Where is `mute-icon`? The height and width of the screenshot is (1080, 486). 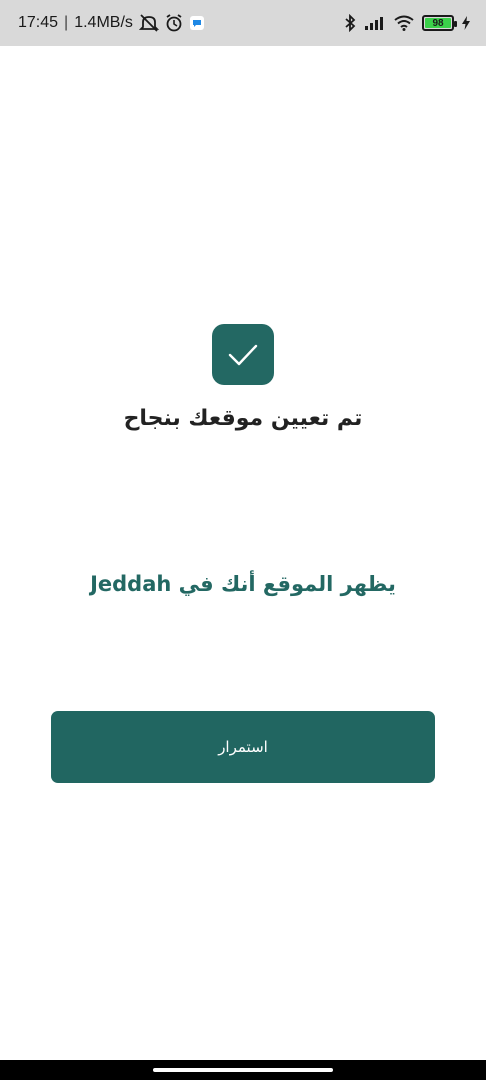 mute-icon is located at coordinates (148, 23).